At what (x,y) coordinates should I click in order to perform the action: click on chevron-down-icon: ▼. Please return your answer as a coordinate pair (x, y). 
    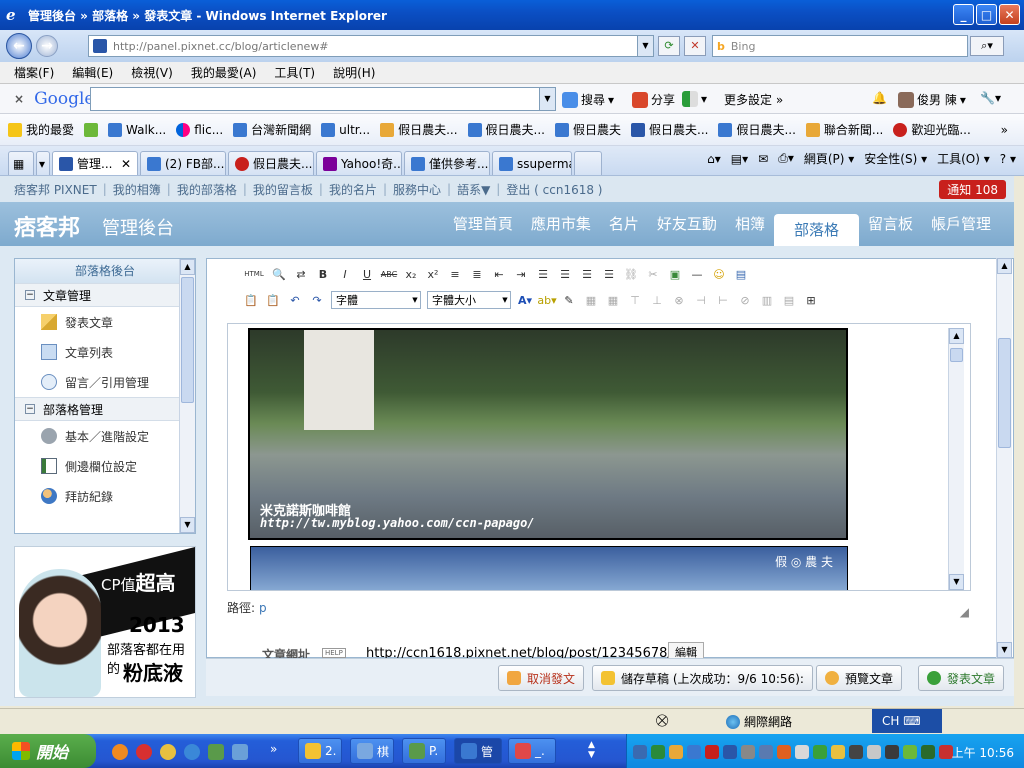
    Looking at the image, I should click on (547, 99).